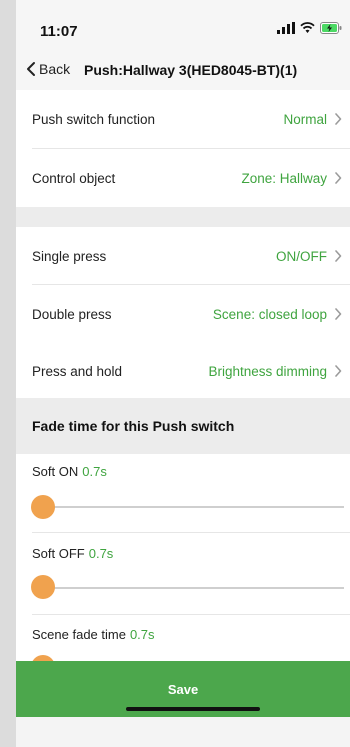 The width and height of the screenshot is (350, 747). I want to click on setting-value: Zone: Hallway, so click(284, 178).